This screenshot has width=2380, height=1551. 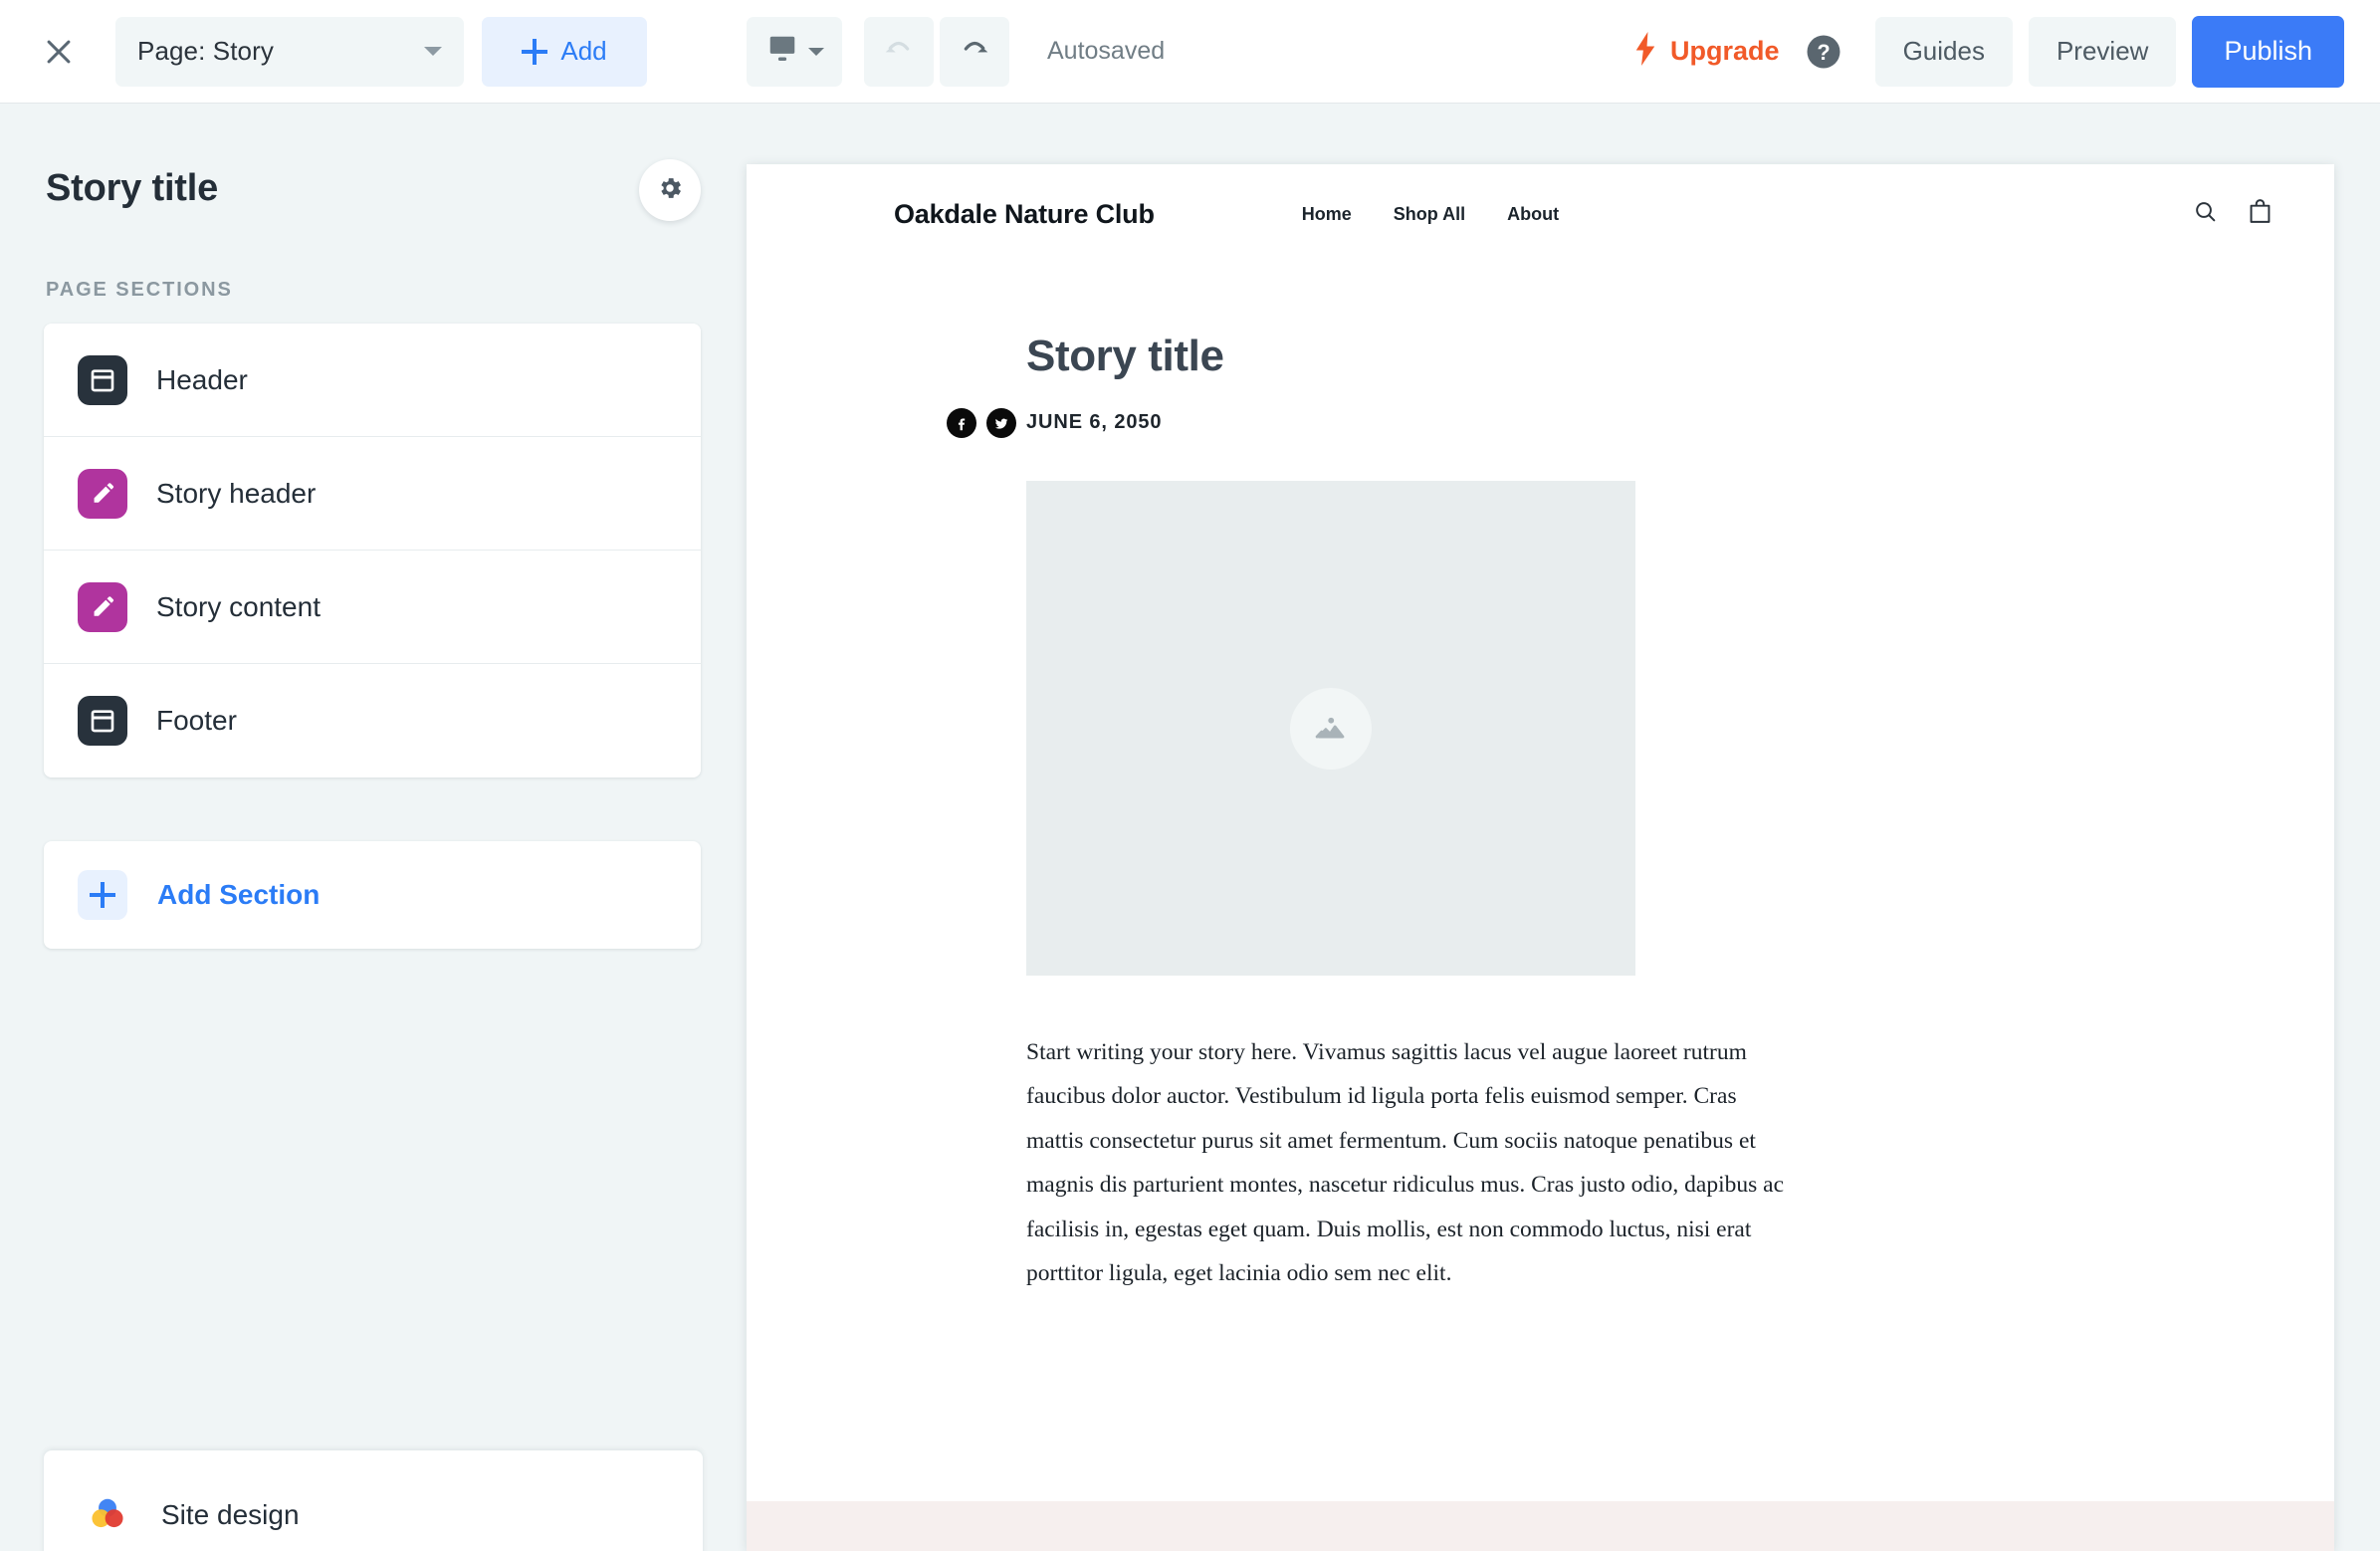 I want to click on page-sections-list: Header Story header Story content Footer, so click(x=372, y=550).